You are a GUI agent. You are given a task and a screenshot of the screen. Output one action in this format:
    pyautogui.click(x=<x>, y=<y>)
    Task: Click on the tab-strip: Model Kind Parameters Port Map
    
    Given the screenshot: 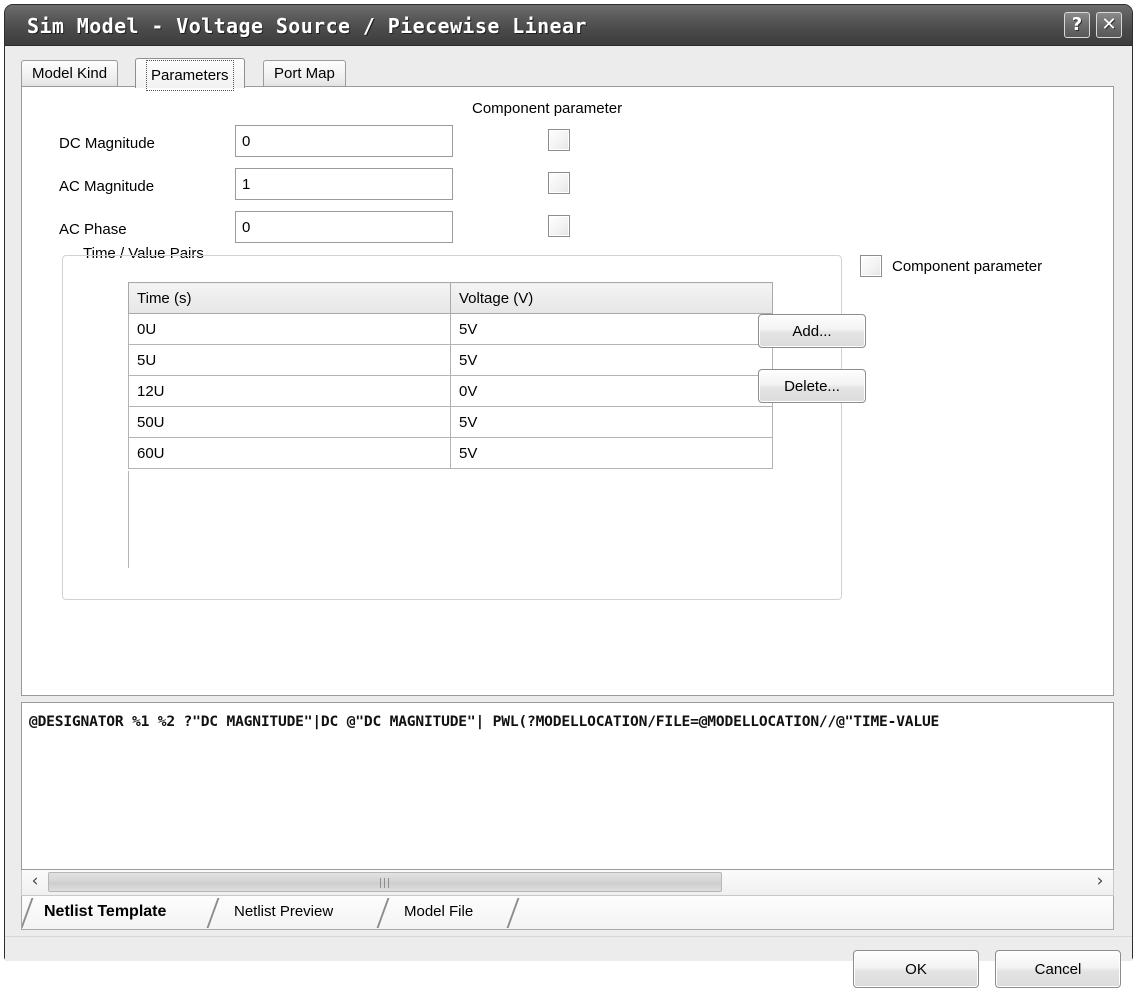 What is the action you would take?
    pyautogui.click(x=566, y=74)
    